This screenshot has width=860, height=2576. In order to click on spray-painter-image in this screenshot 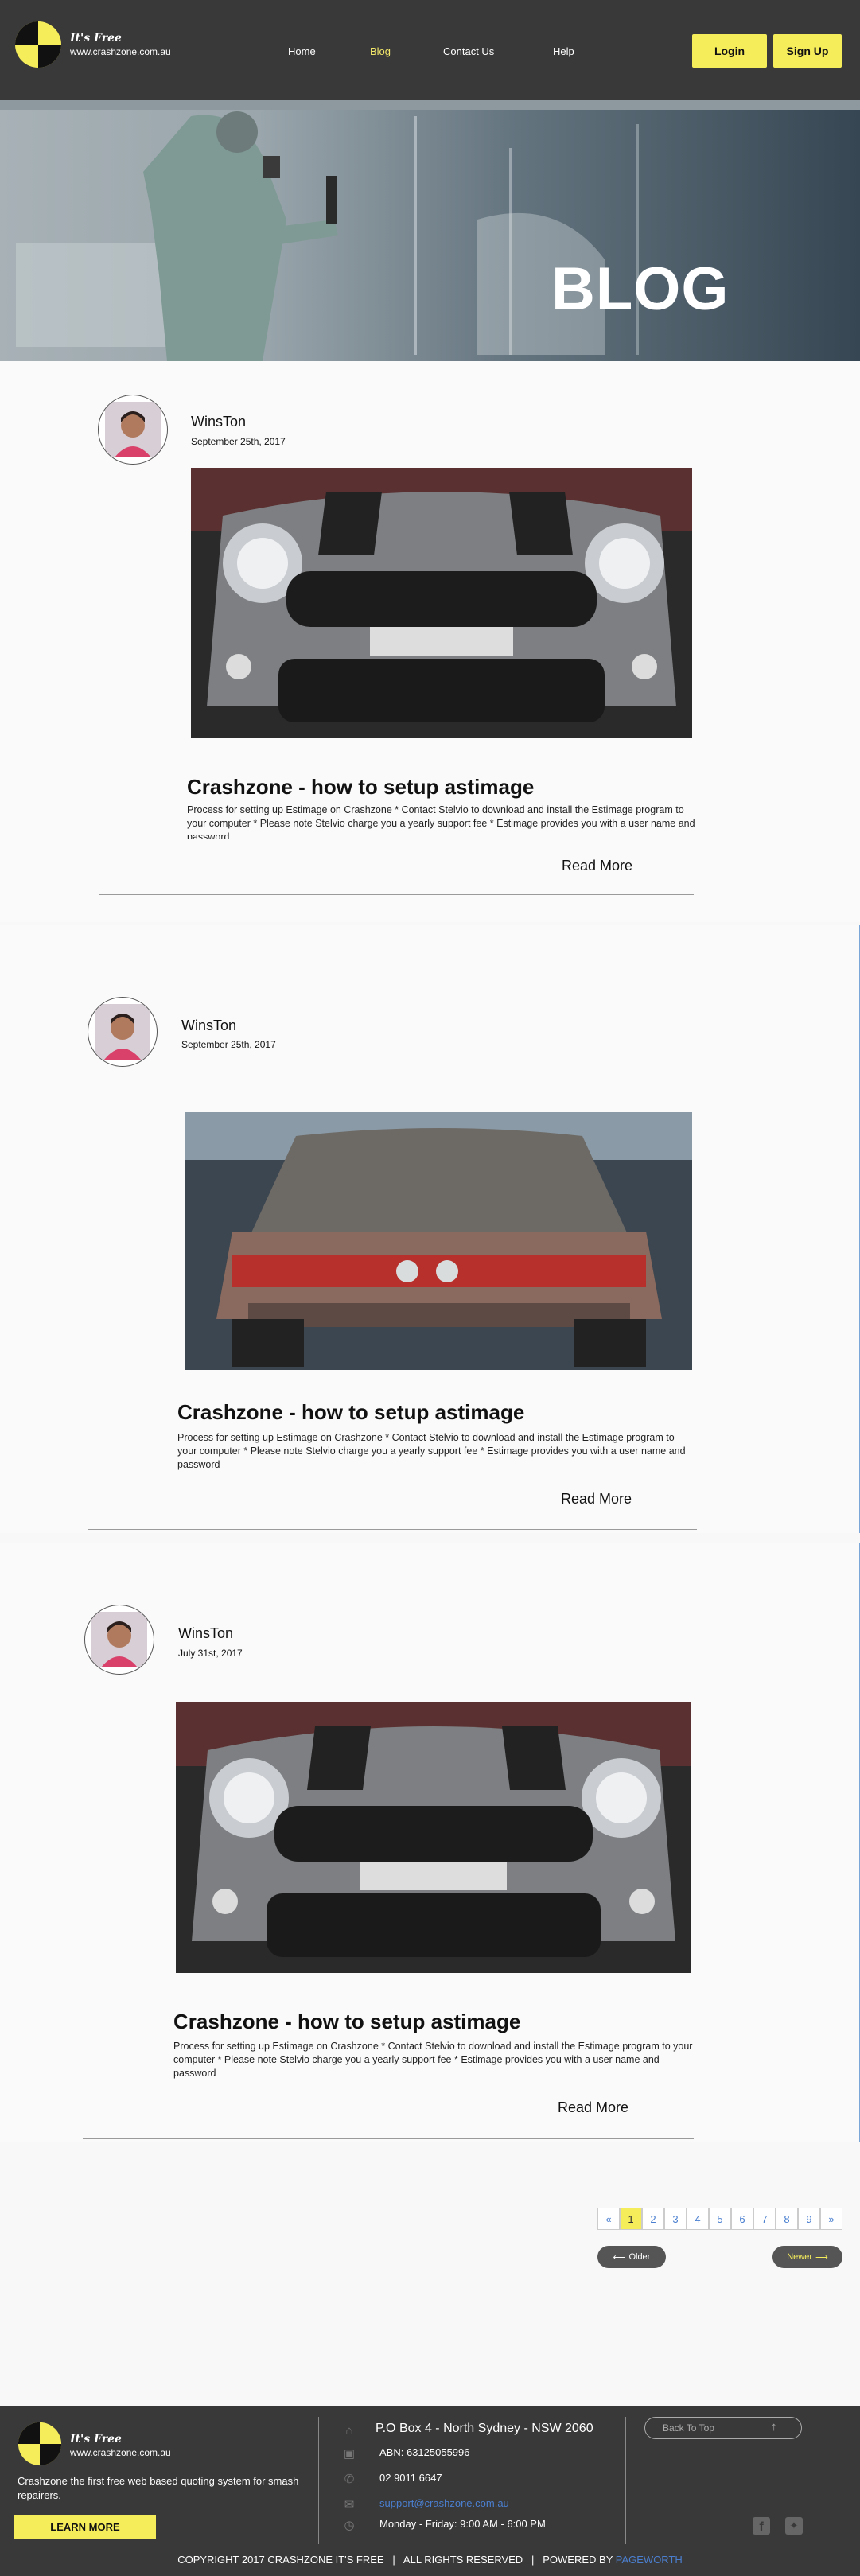, I will do `click(430, 231)`.